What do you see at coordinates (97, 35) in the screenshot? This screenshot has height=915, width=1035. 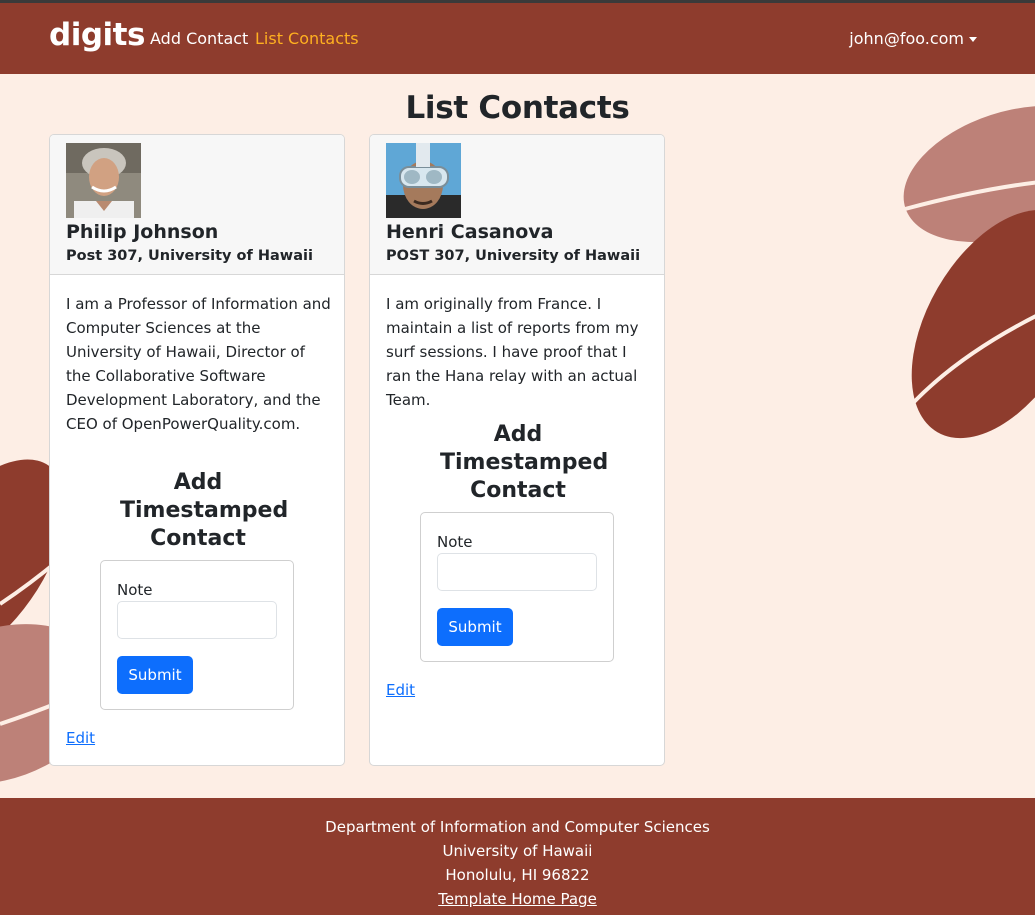 I see `brand-logo: digits` at bounding box center [97, 35].